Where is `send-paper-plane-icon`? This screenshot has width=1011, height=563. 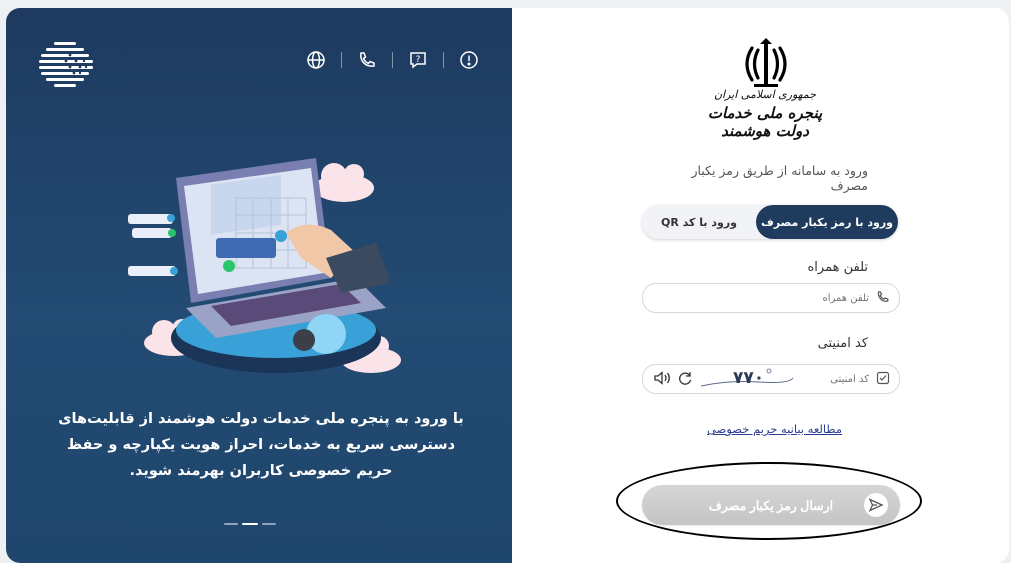
send-paper-plane-icon is located at coordinates (876, 505).